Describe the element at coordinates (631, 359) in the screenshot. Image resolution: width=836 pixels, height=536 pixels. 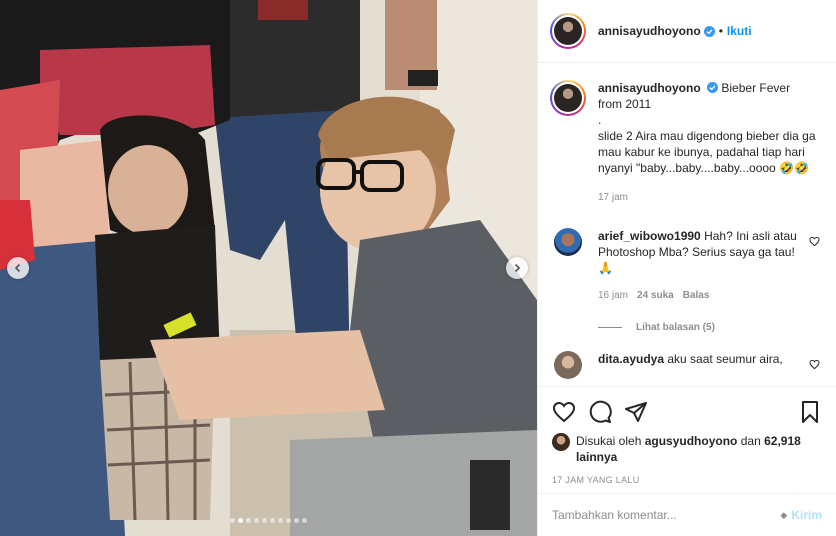
I see `commenter-username: dita.ayudya` at that location.